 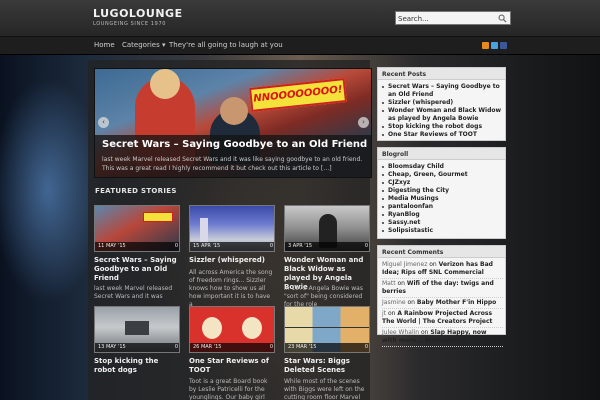 What do you see at coordinates (327, 228) in the screenshot?
I see `story-thumbnail: 3 APR '15 0` at bounding box center [327, 228].